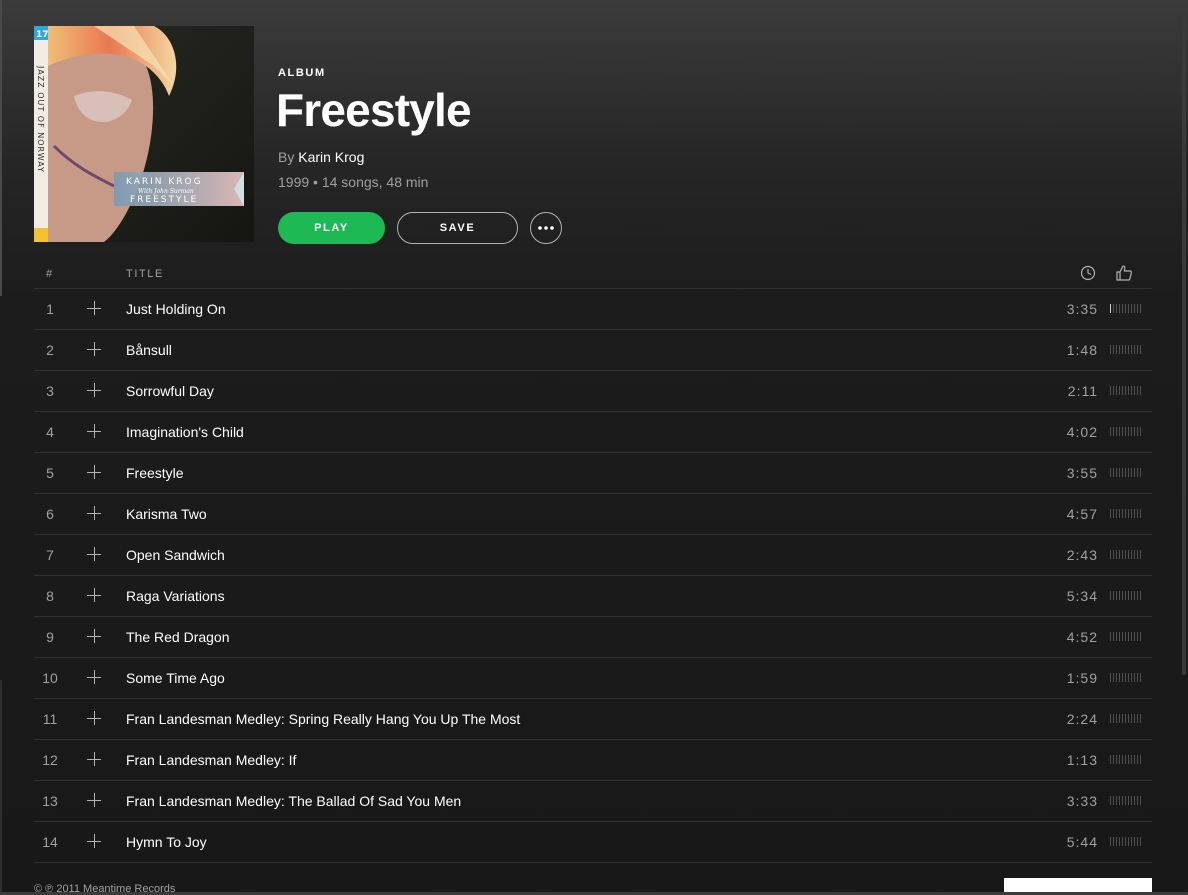 This screenshot has height=895, width=1188. I want to click on popularity-bar, so click(1126, 801).